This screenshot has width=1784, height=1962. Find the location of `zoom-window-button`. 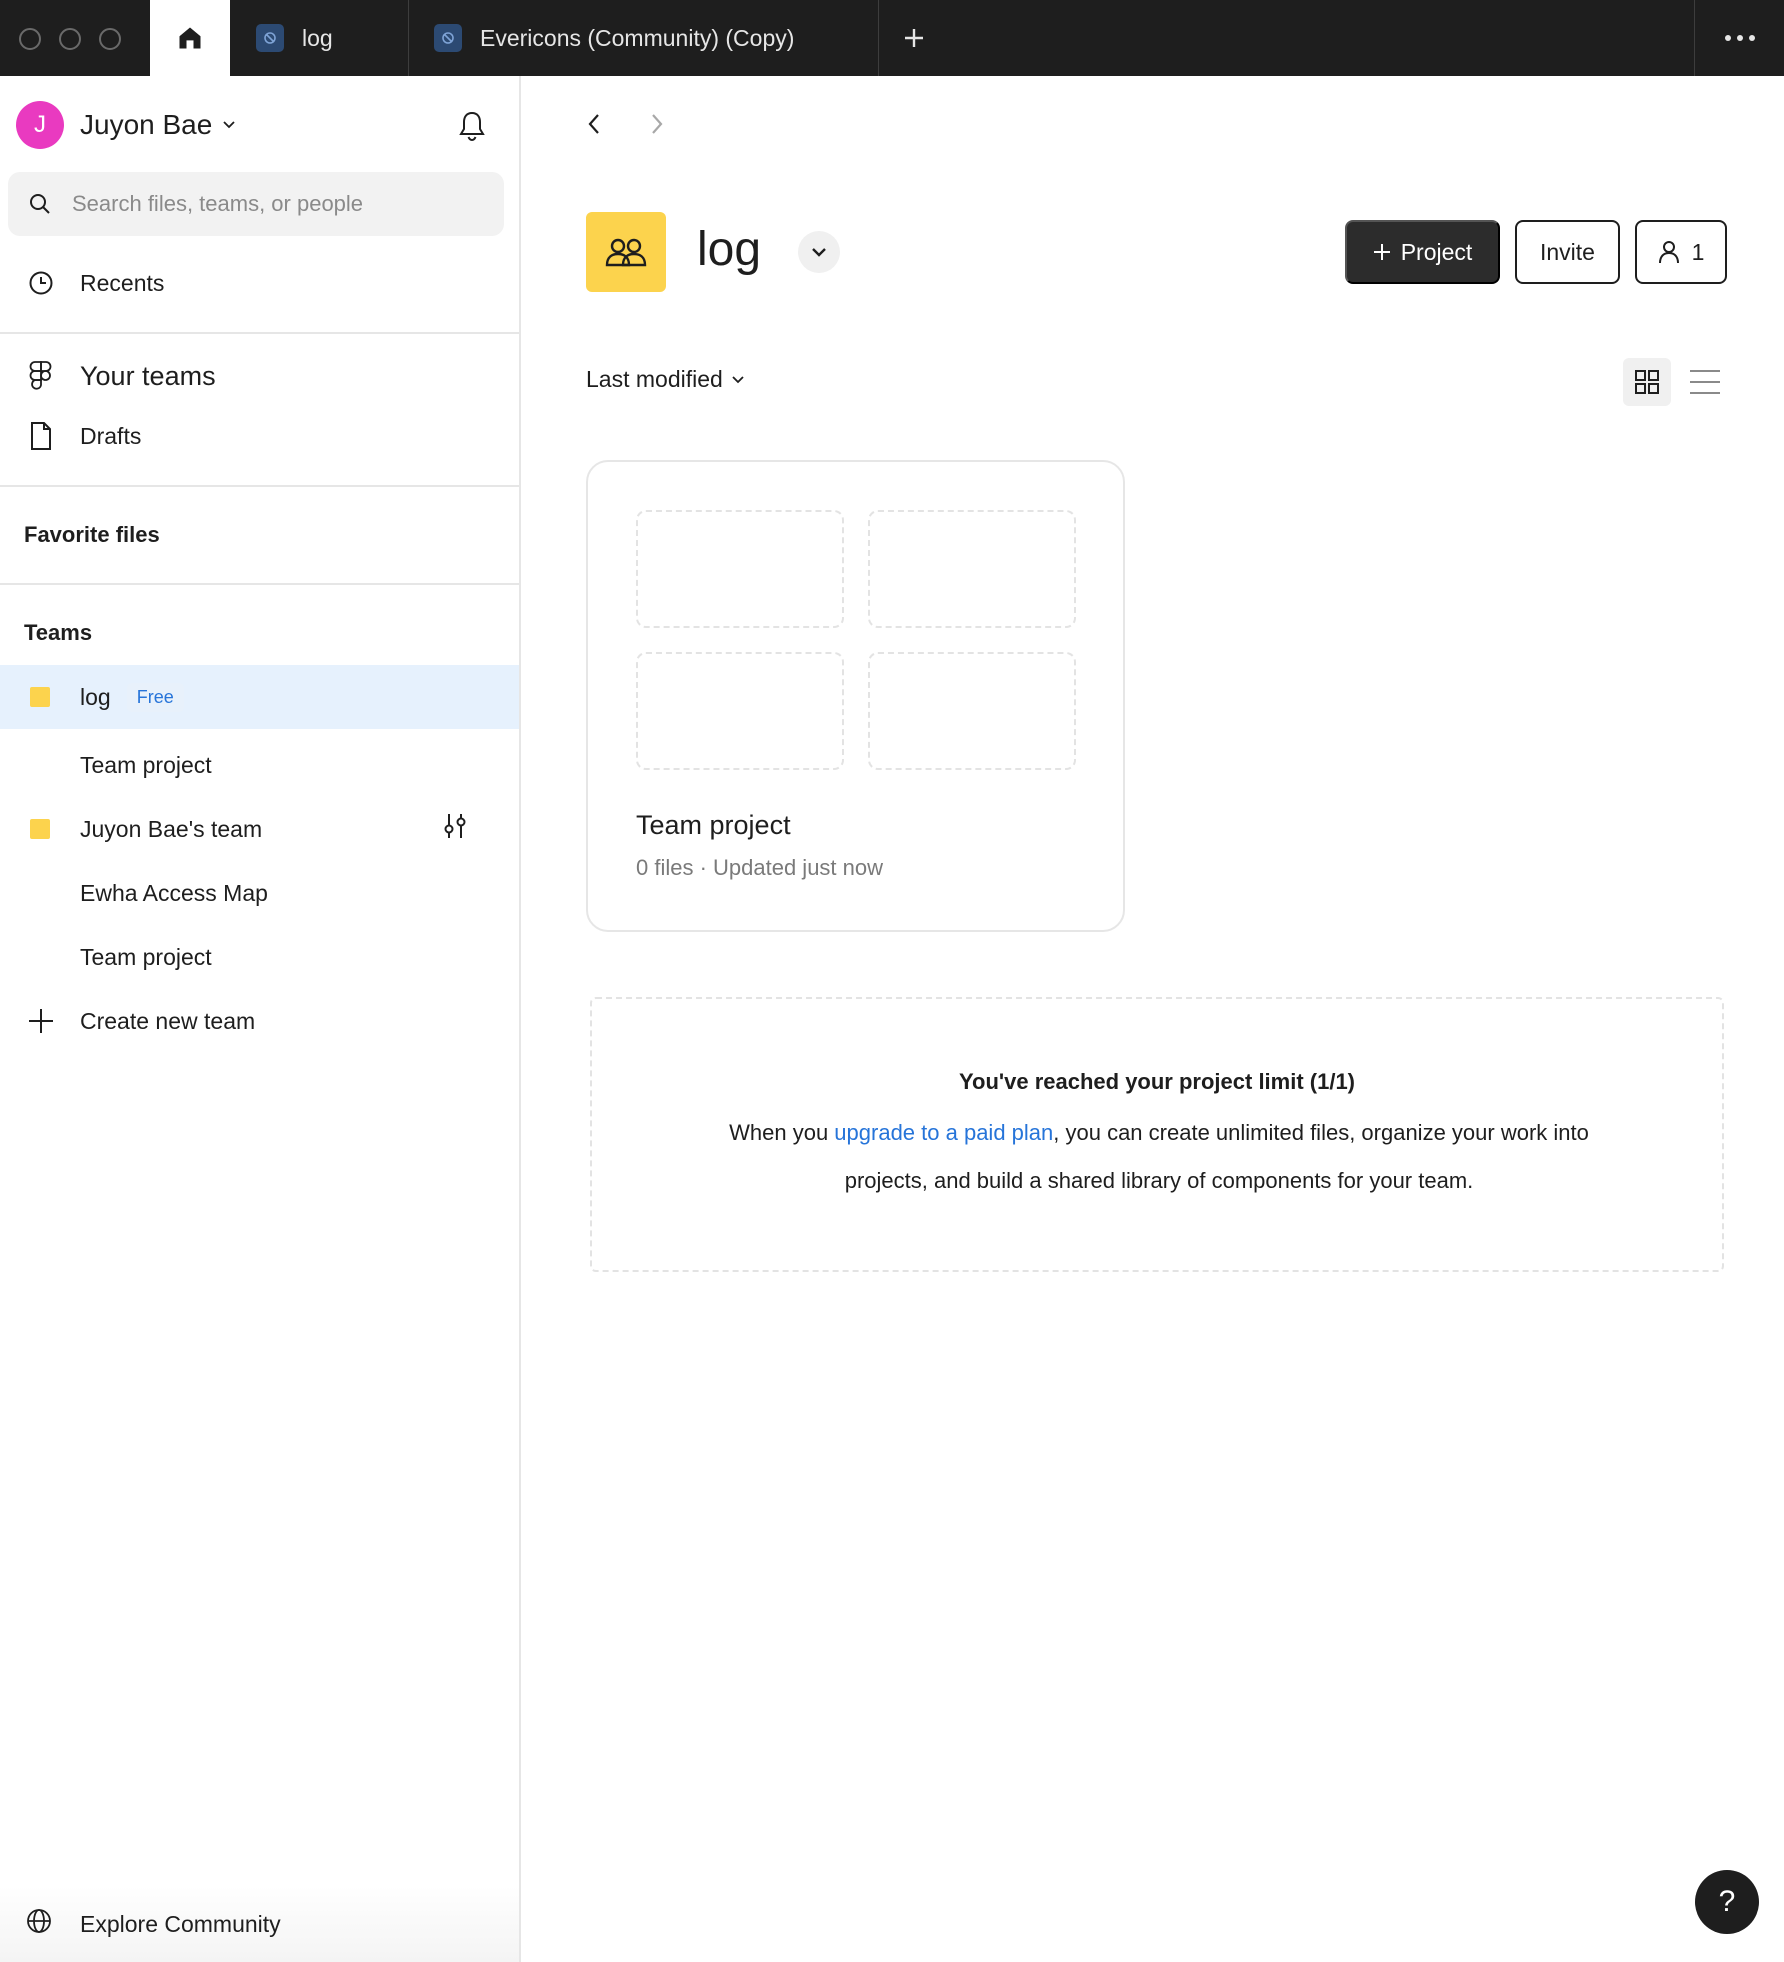

zoom-window-button is located at coordinates (110, 39).